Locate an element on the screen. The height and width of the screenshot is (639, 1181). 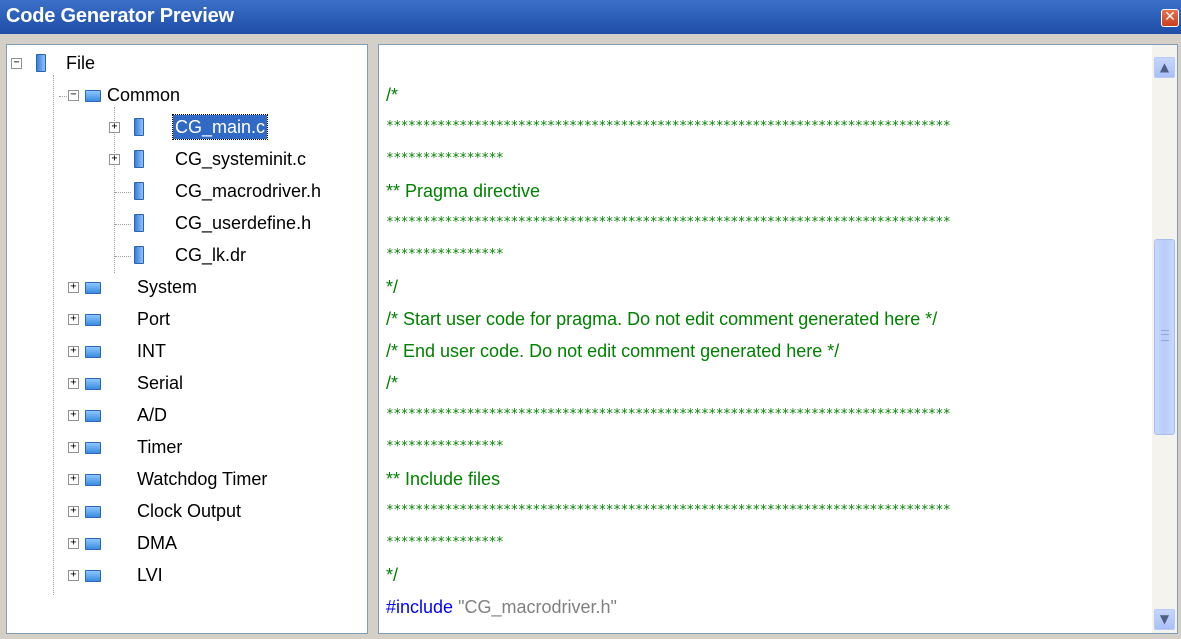
include-keyword: #include is located at coordinates (420, 607).